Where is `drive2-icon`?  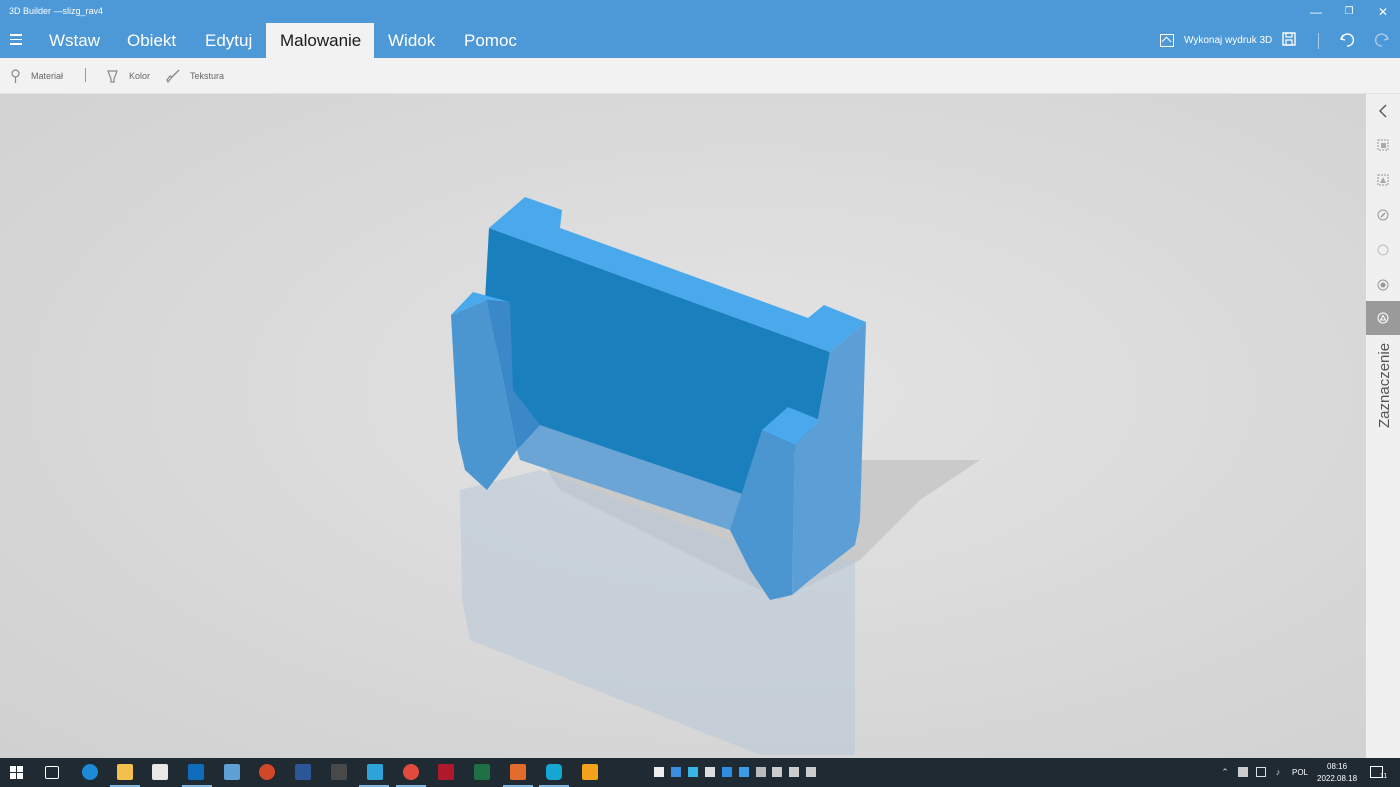 drive2-icon is located at coordinates (794, 772).